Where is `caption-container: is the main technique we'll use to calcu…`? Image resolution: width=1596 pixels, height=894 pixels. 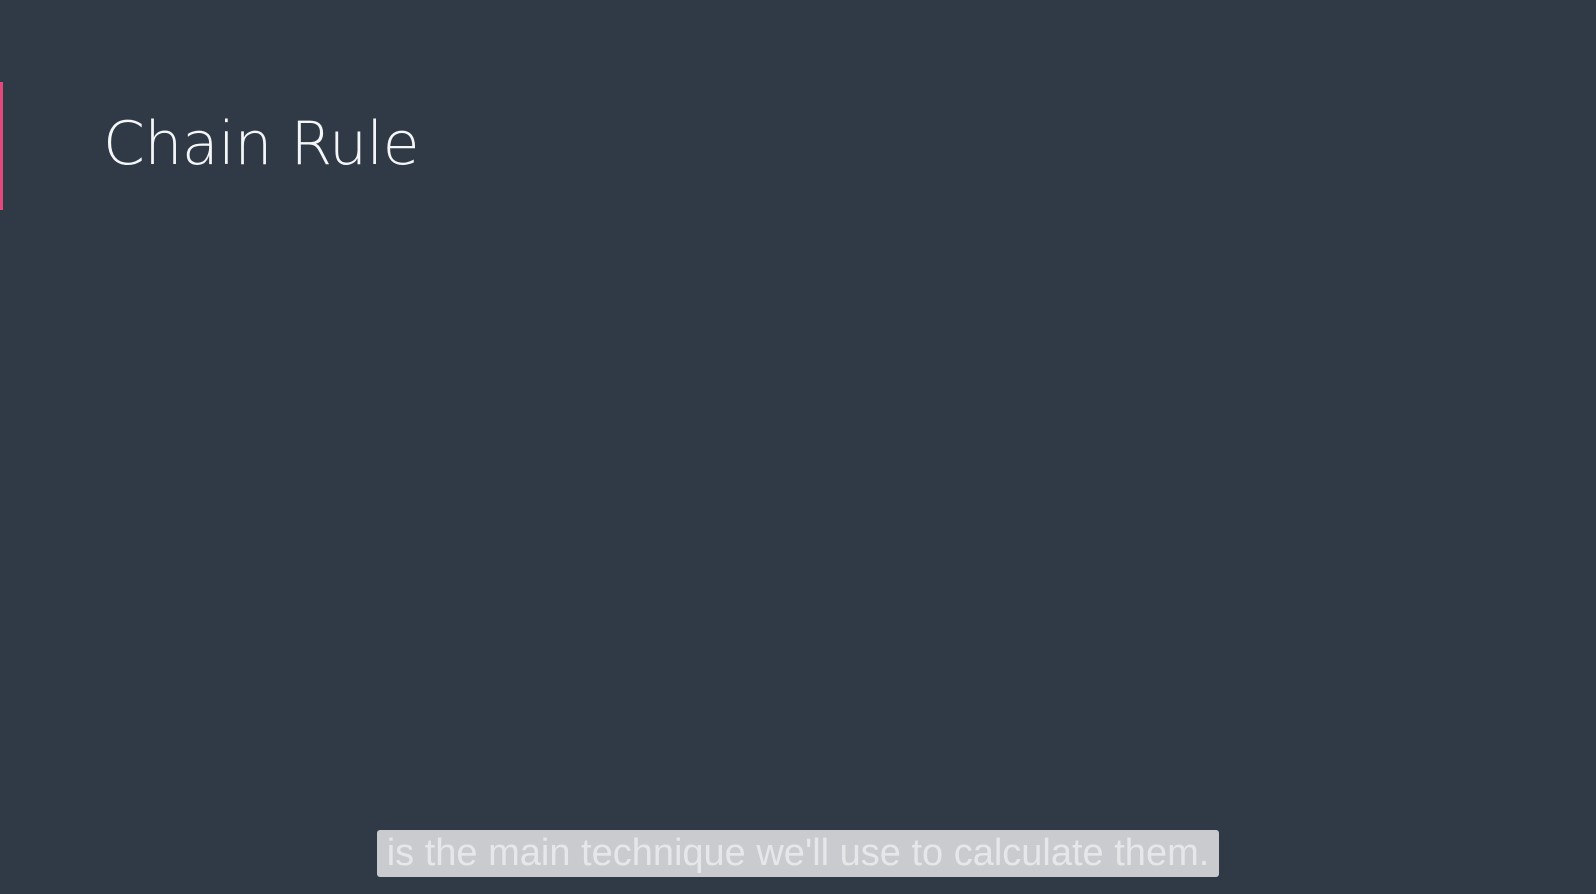
caption-container: is the main technique we'll use to calcu… is located at coordinates (798, 853).